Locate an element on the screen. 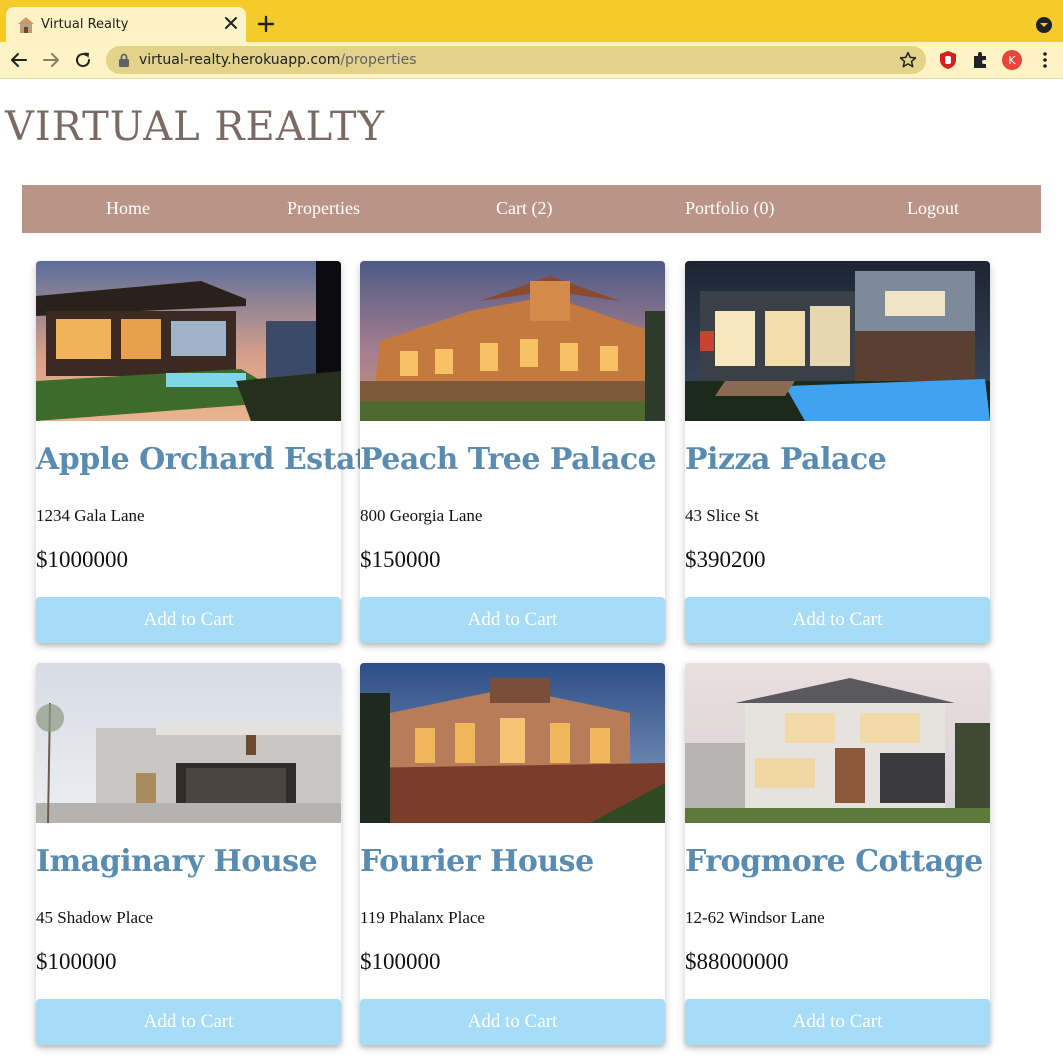 Image resolution: width=1063 pixels, height=1059 pixels. lock-icon is located at coordinates (124, 60).